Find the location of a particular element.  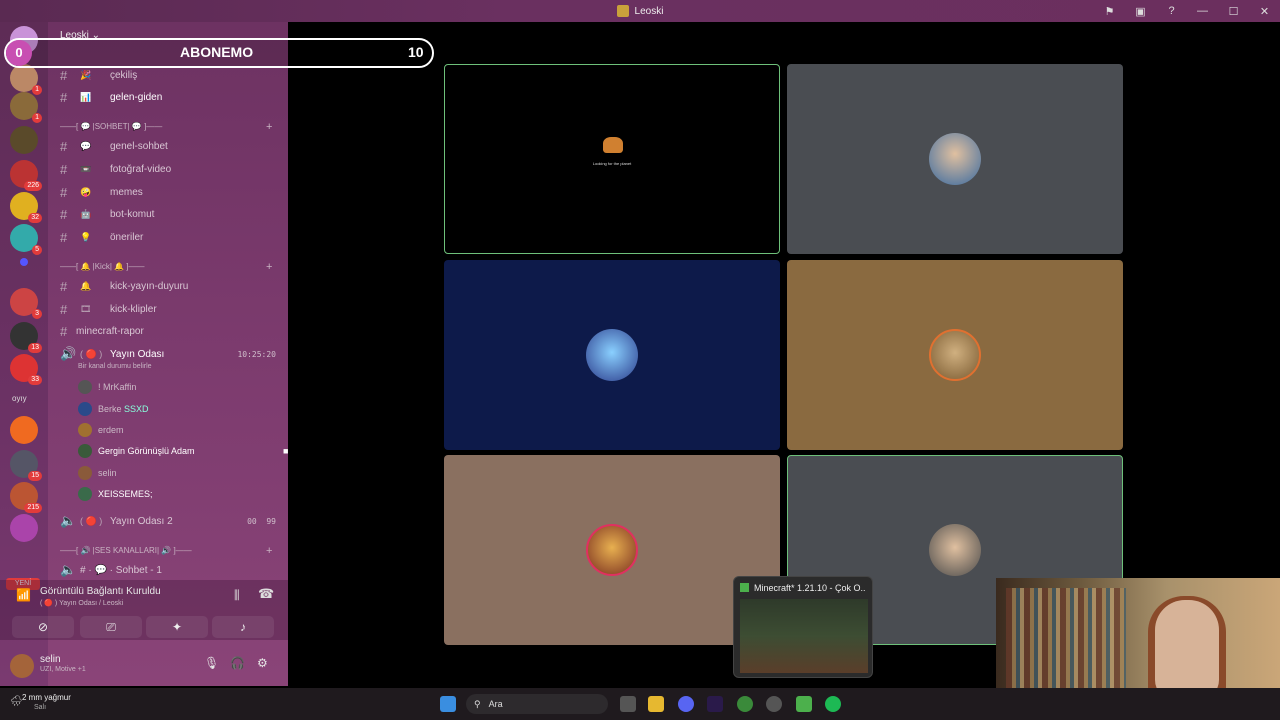

server-icon: 5 is located at coordinates (26, 239).